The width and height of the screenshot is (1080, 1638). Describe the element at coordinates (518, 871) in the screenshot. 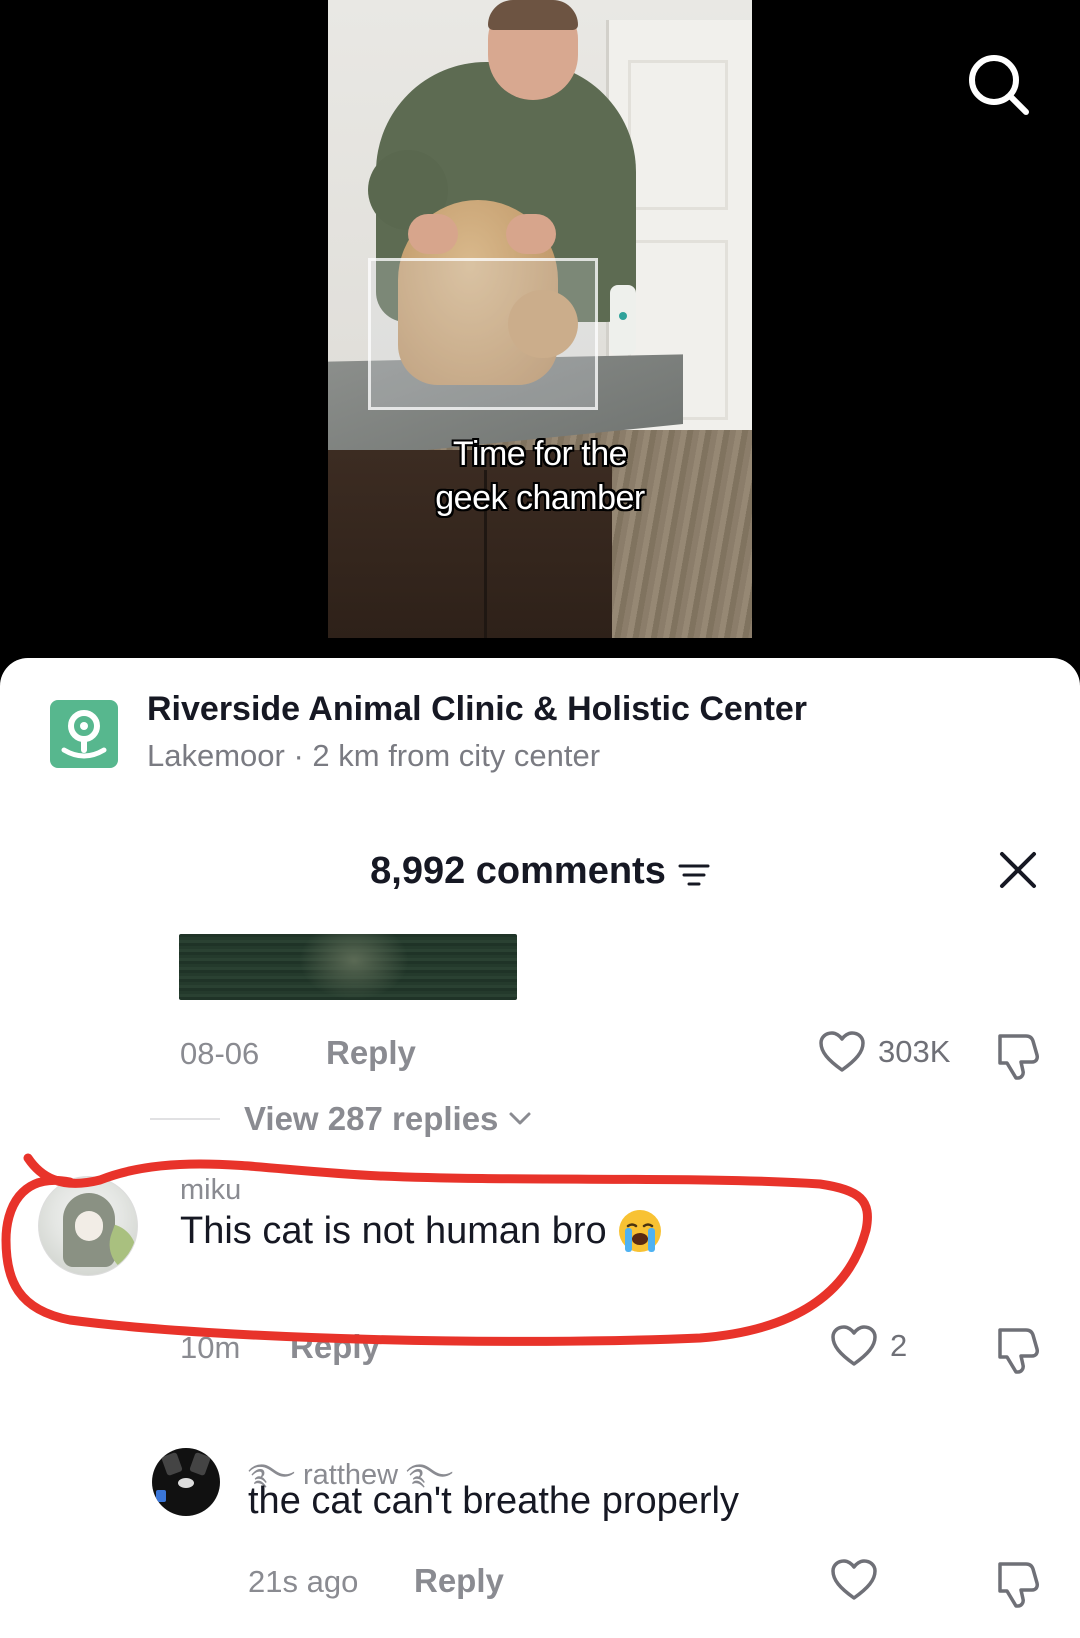

I see `comments-count: 8,992 comments` at that location.